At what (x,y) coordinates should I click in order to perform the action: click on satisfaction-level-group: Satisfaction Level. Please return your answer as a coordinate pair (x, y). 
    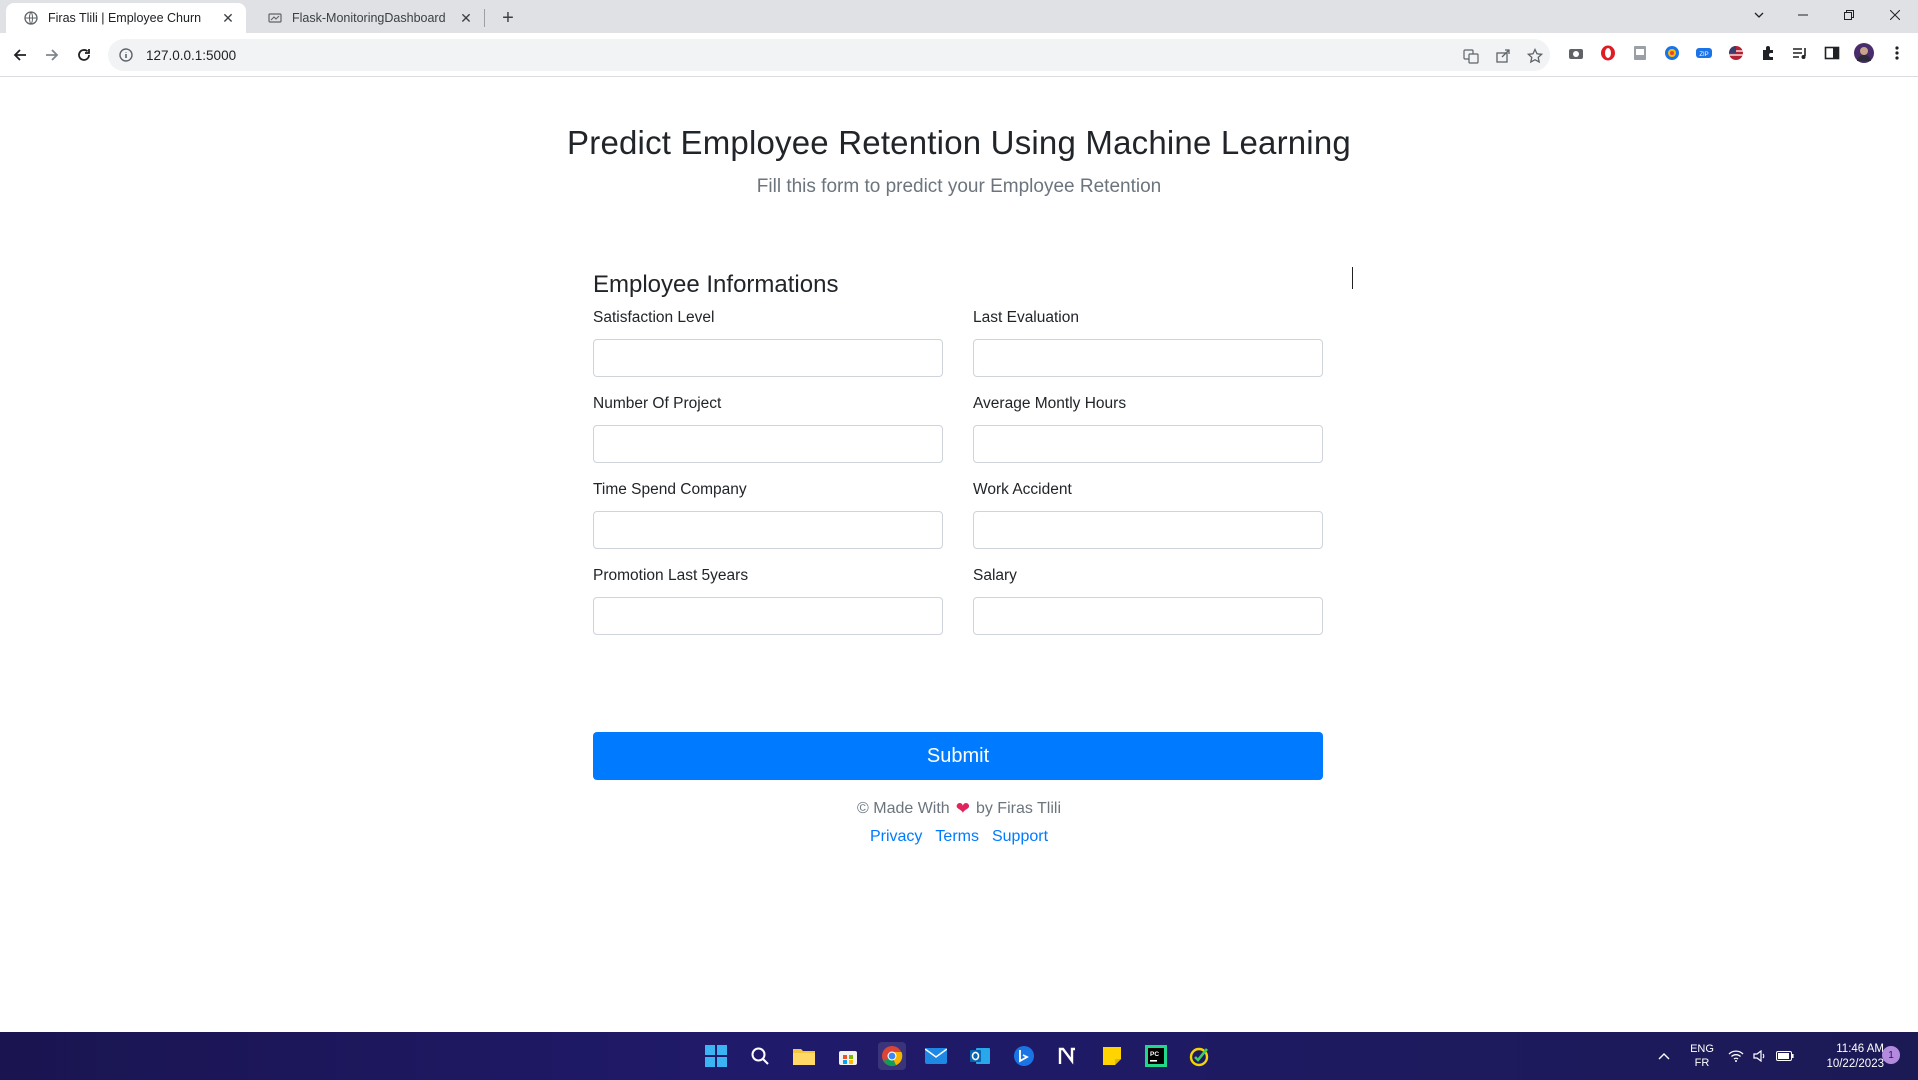
    Looking at the image, I should click on (768, 342).